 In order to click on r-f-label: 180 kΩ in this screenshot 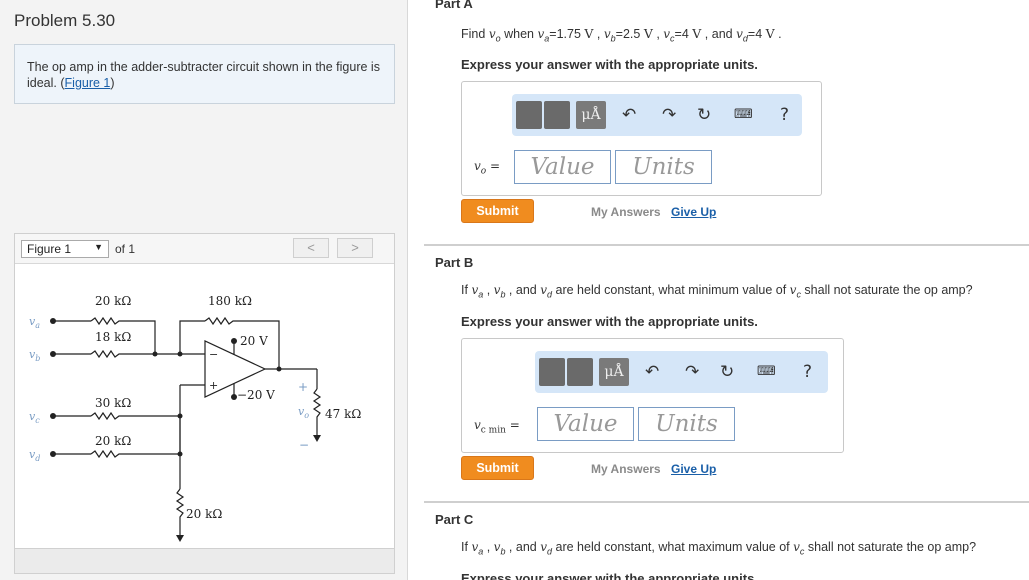, I will do `click(230, 301)`.